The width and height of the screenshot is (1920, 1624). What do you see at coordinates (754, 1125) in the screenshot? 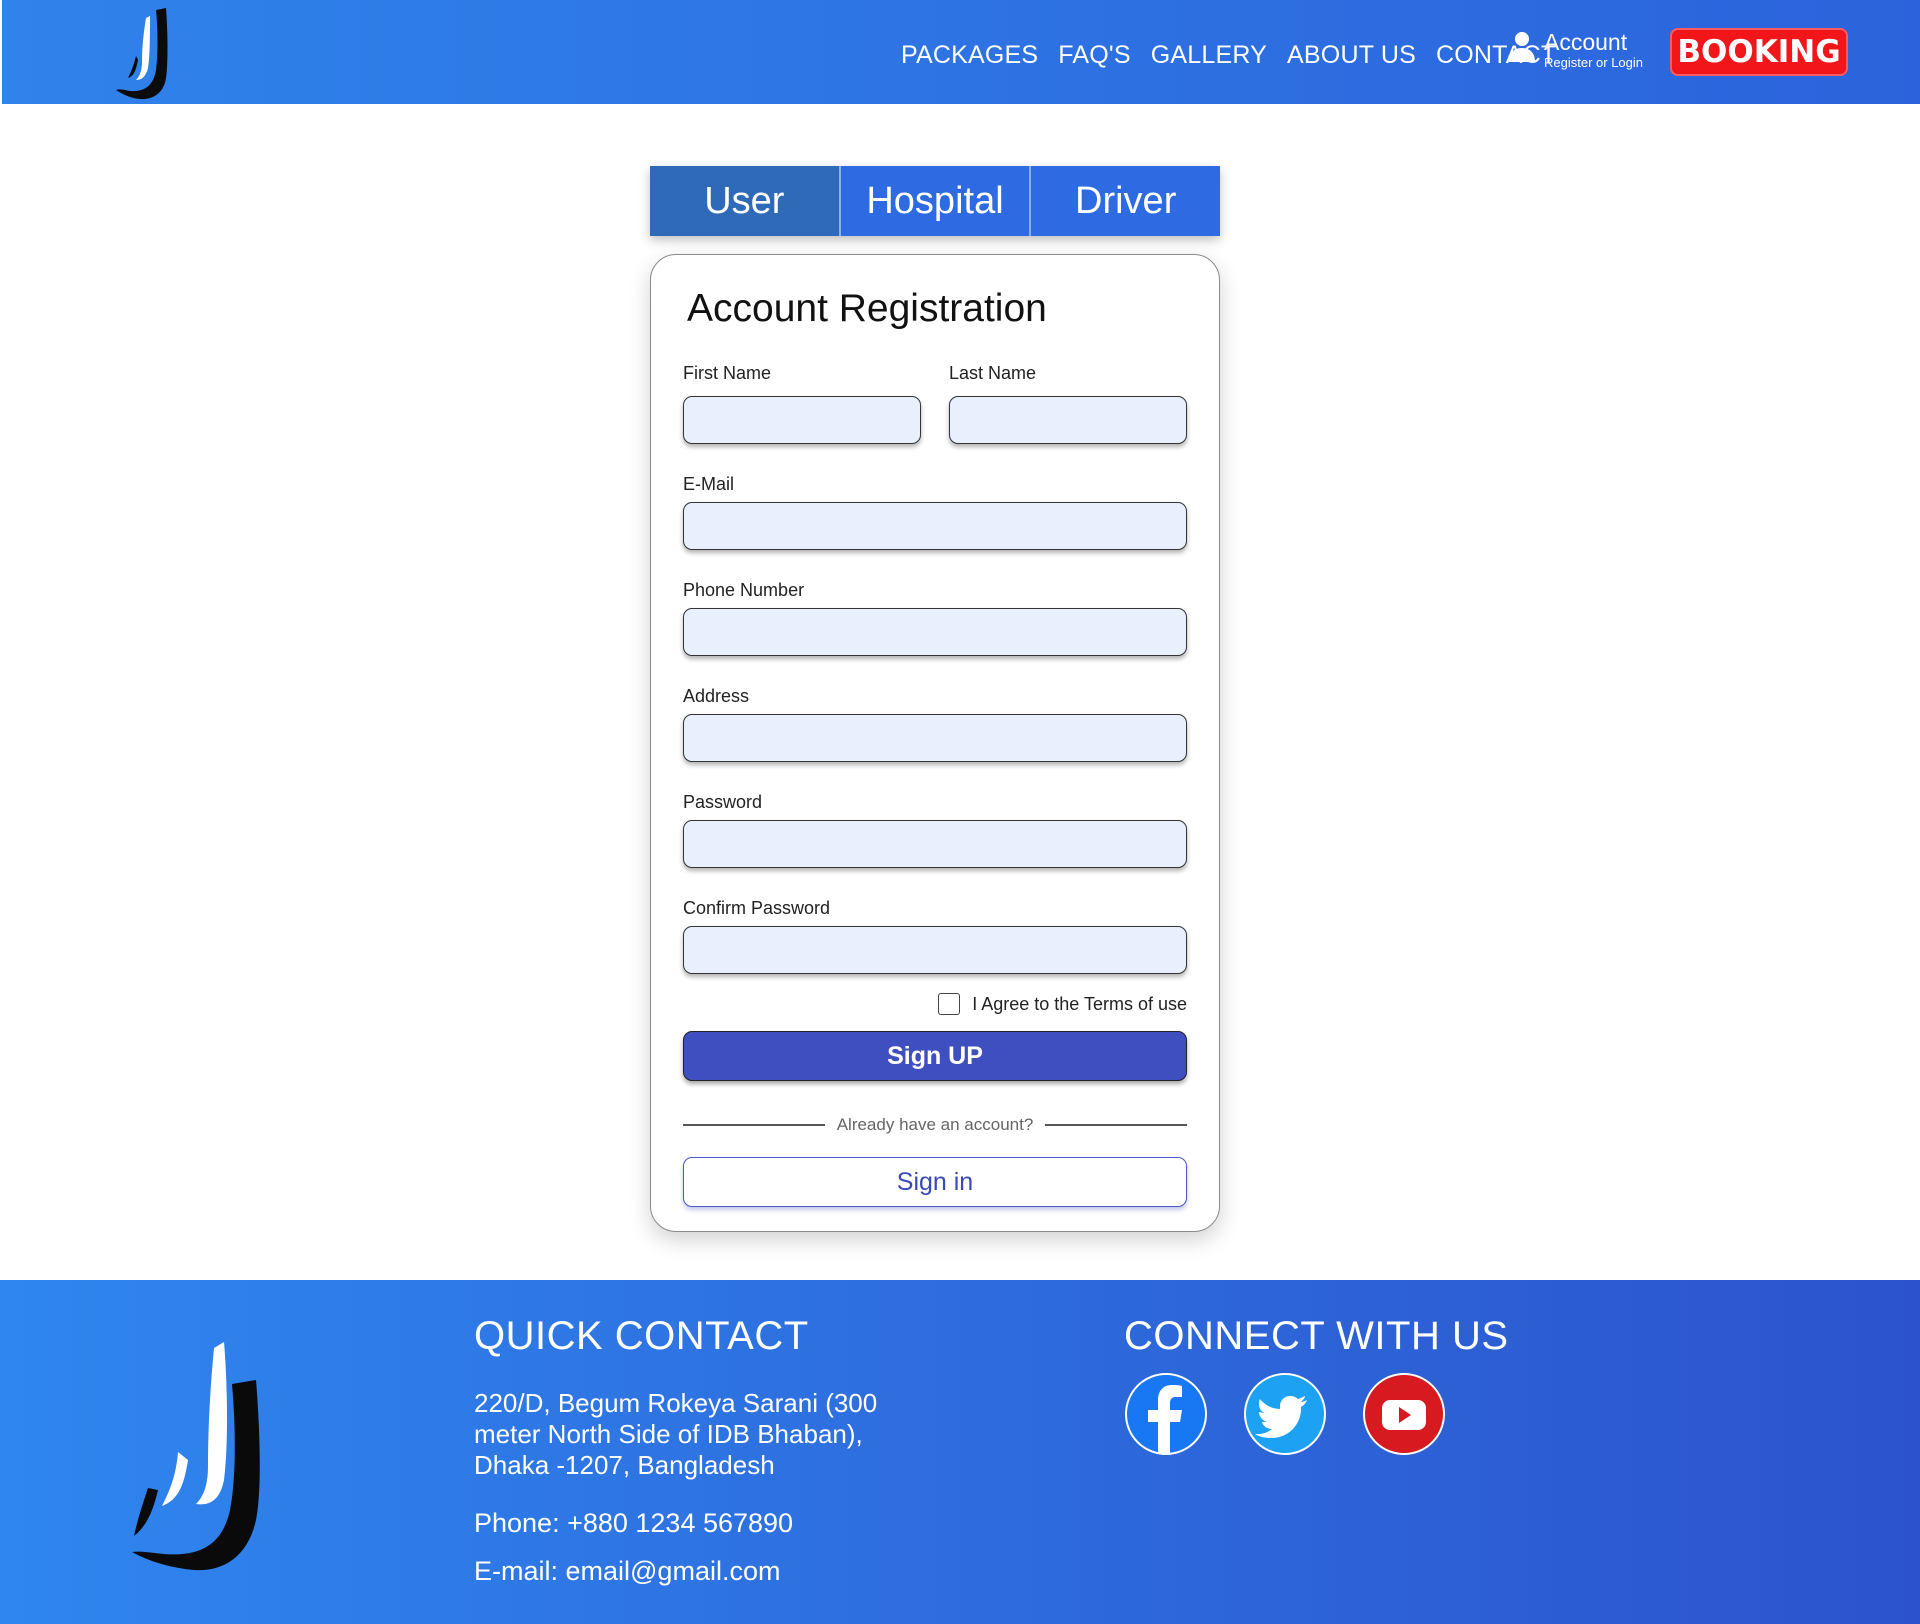
I see `divider-line-left` at bounding box center [754, 1125].